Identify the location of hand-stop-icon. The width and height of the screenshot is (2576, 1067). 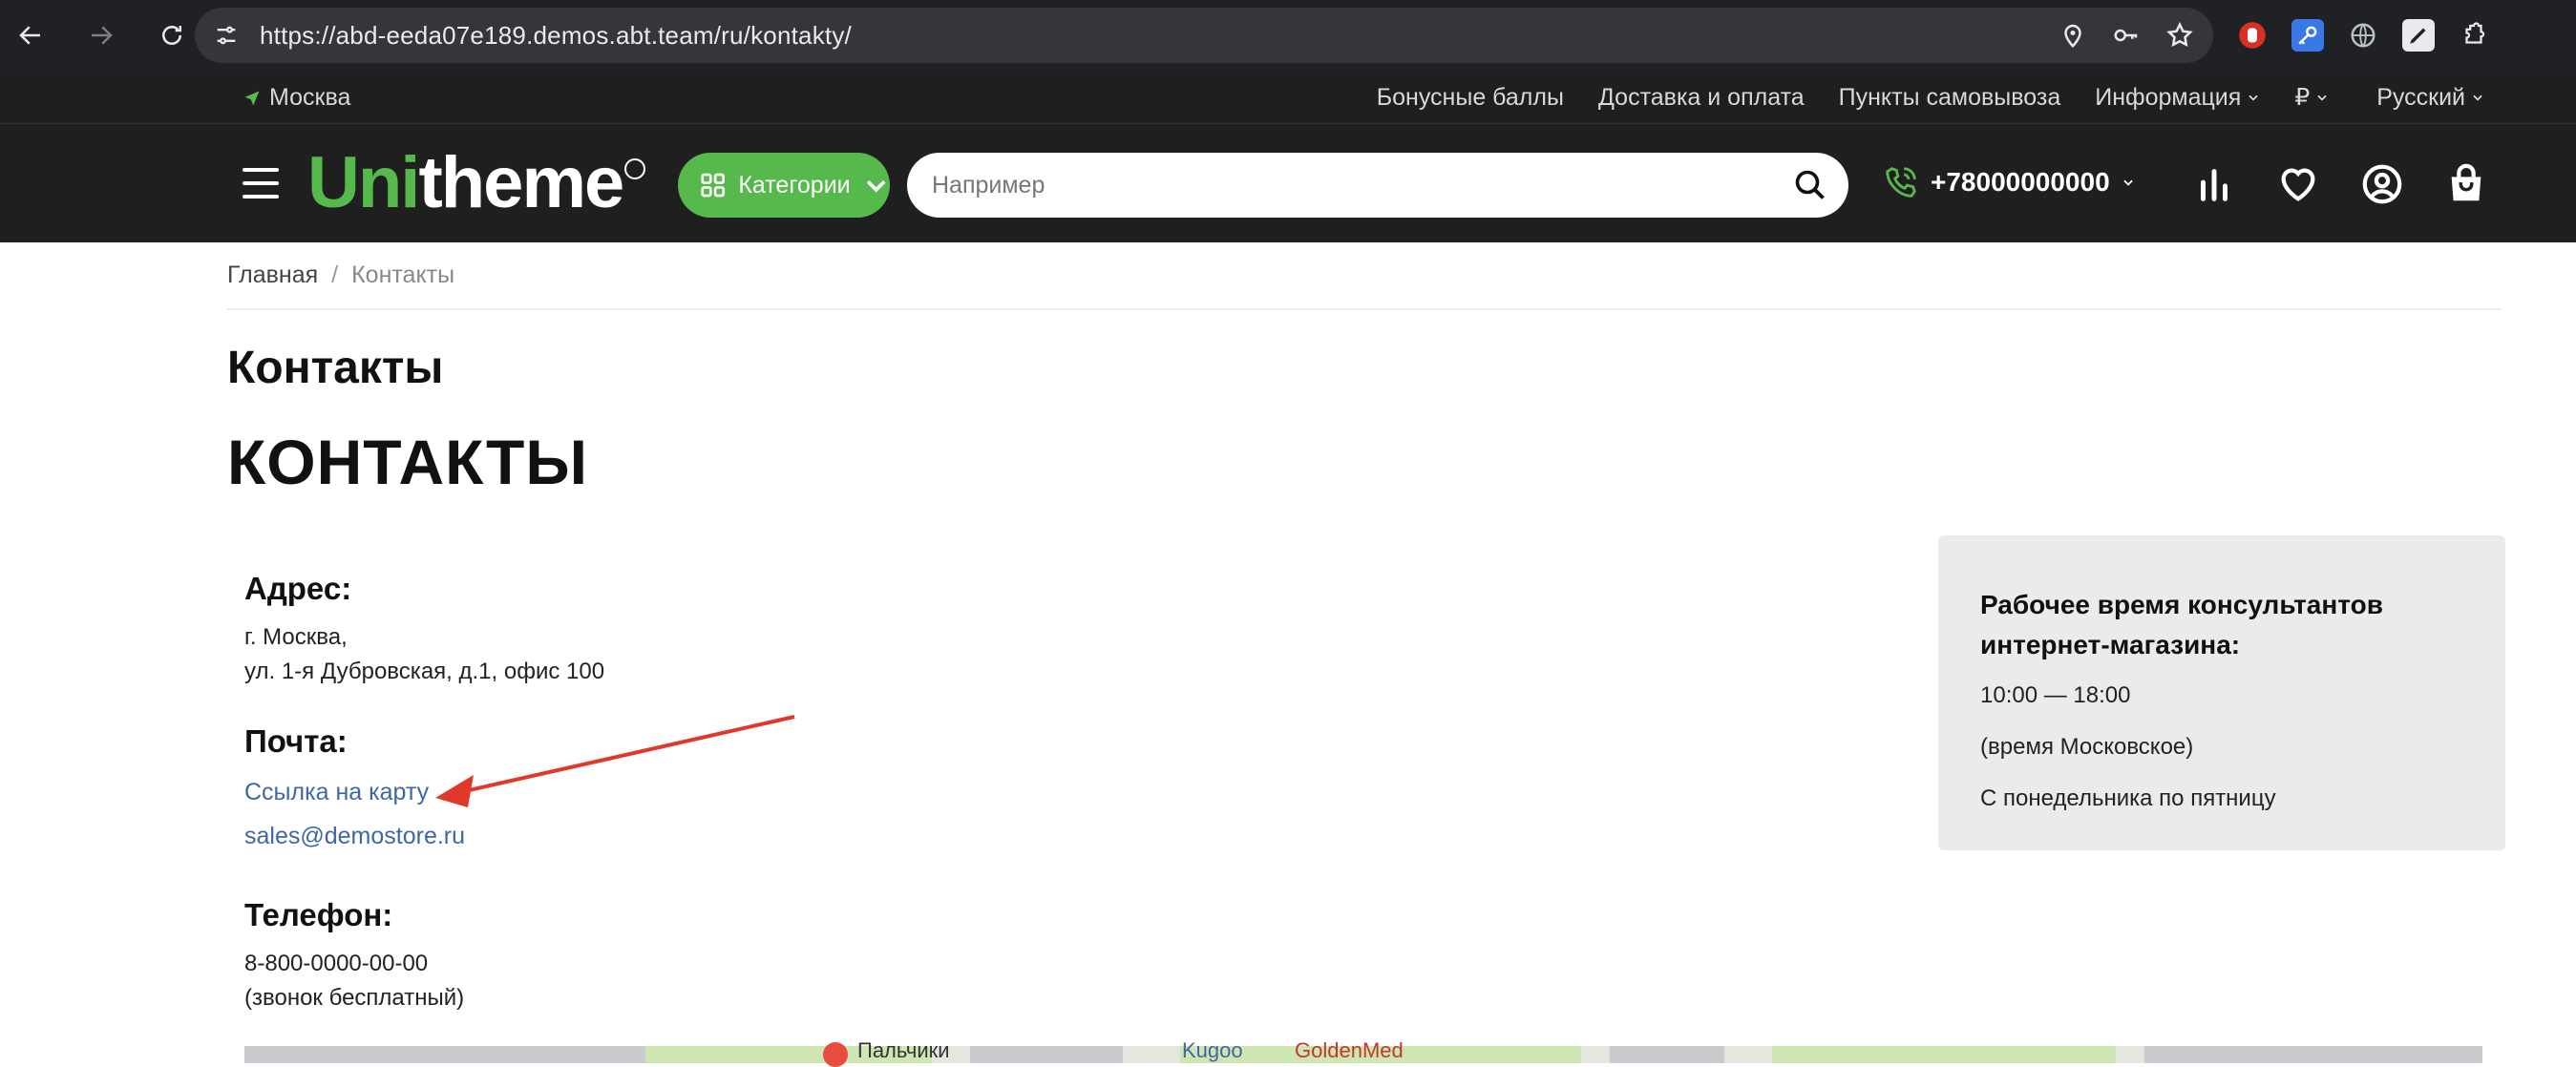
(2252, 35).